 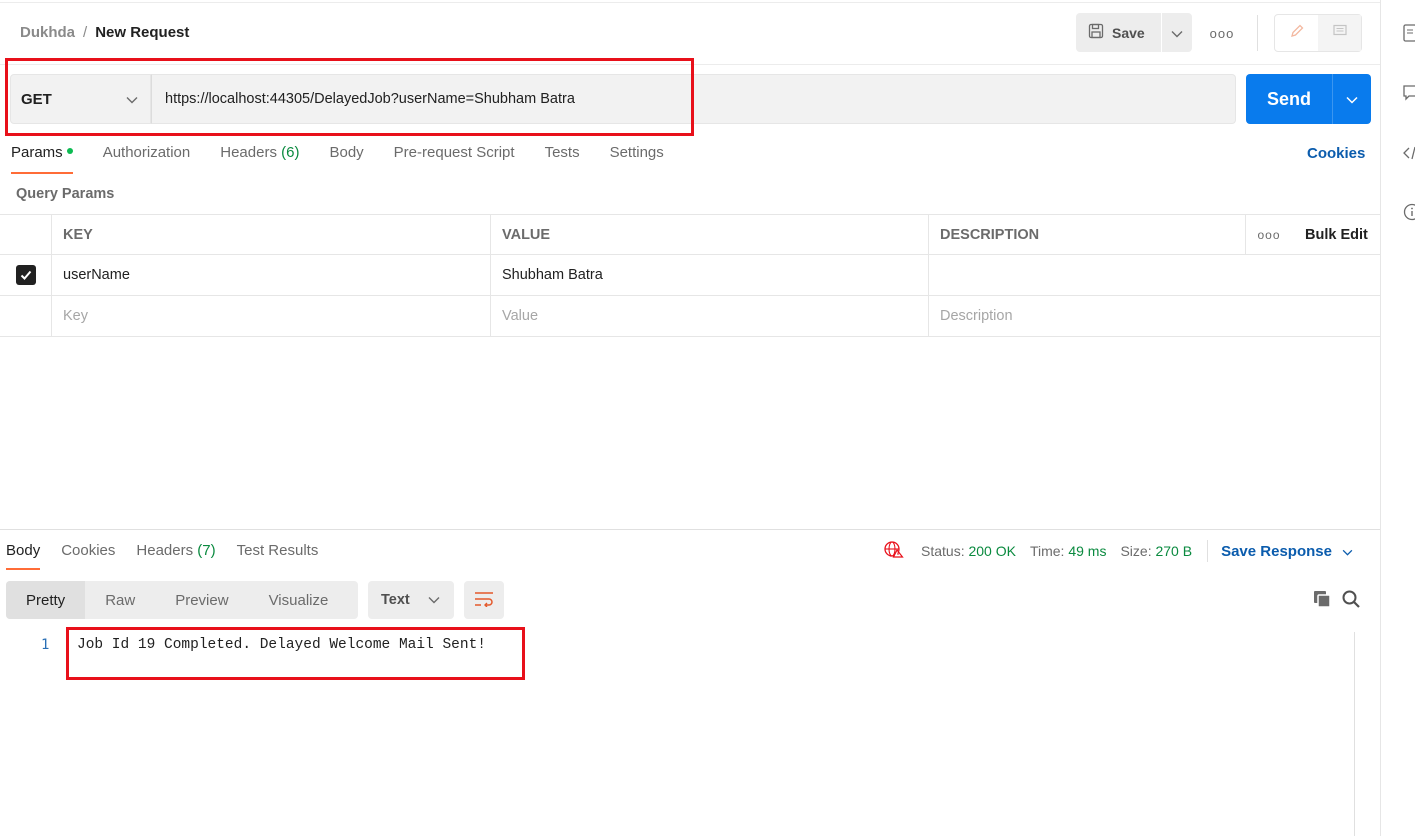 I want to click on tab-strip-edge, so click(x=690, y=1).